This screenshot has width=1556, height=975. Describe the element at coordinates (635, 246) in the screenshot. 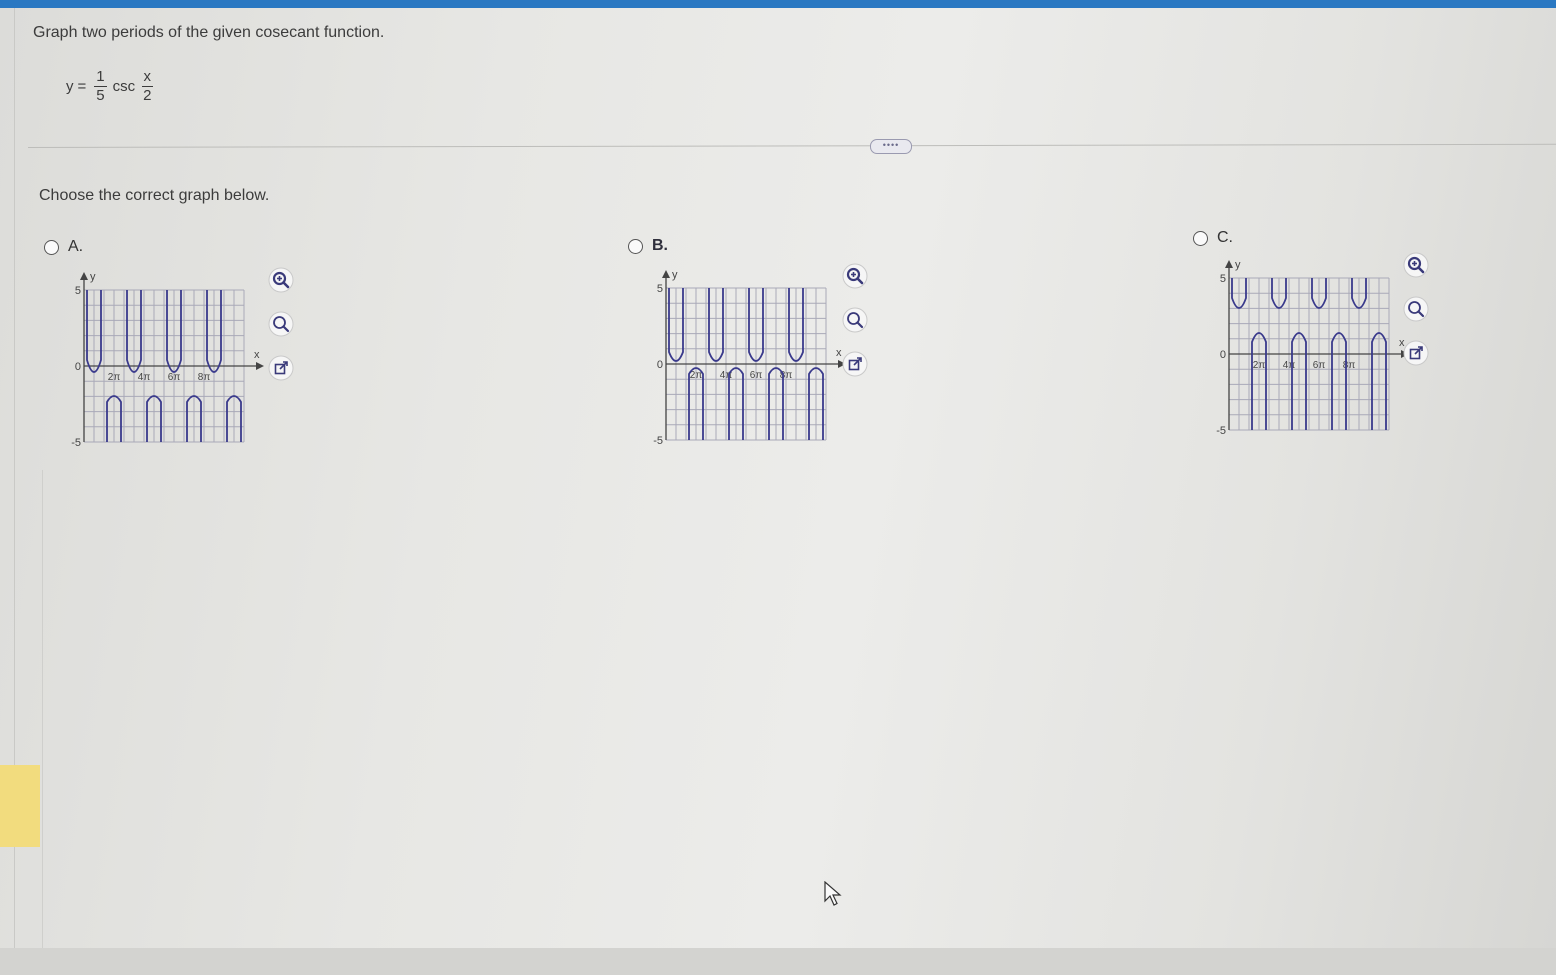

I see `option-b-radio` at that location.